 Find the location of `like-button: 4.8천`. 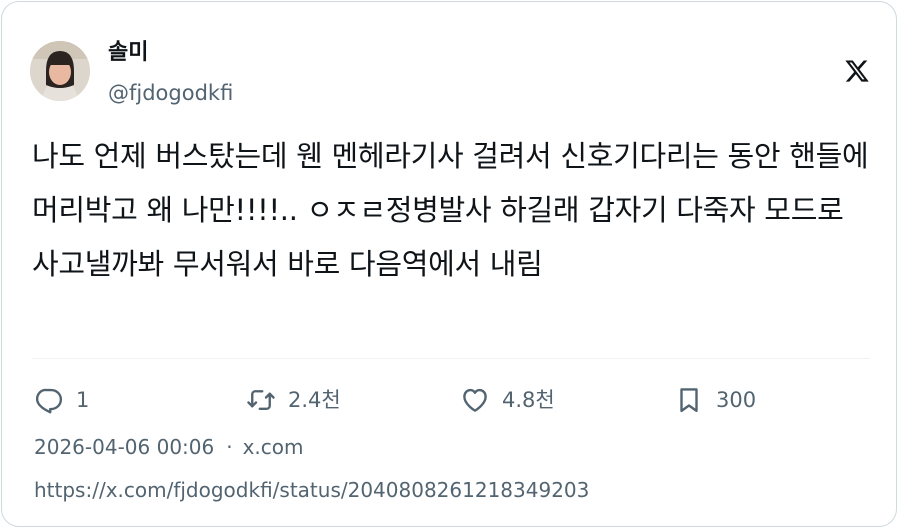

like-button: 4.8천 is located at coordinates (507, 400).